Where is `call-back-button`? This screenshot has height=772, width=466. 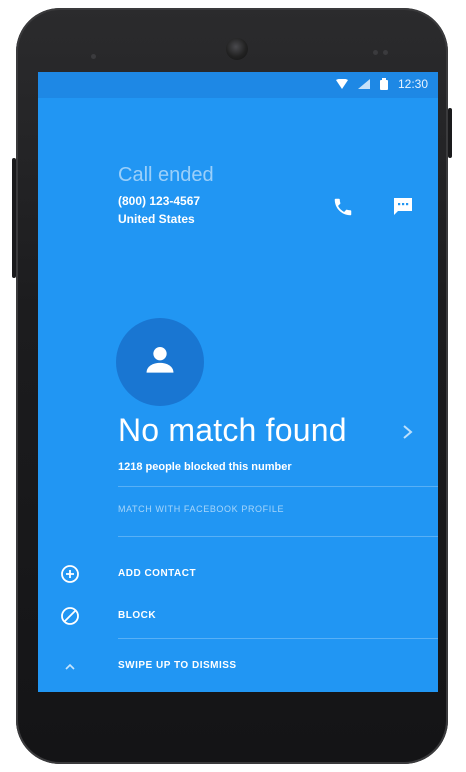
call-back-button is located at coordinates (343, 209).